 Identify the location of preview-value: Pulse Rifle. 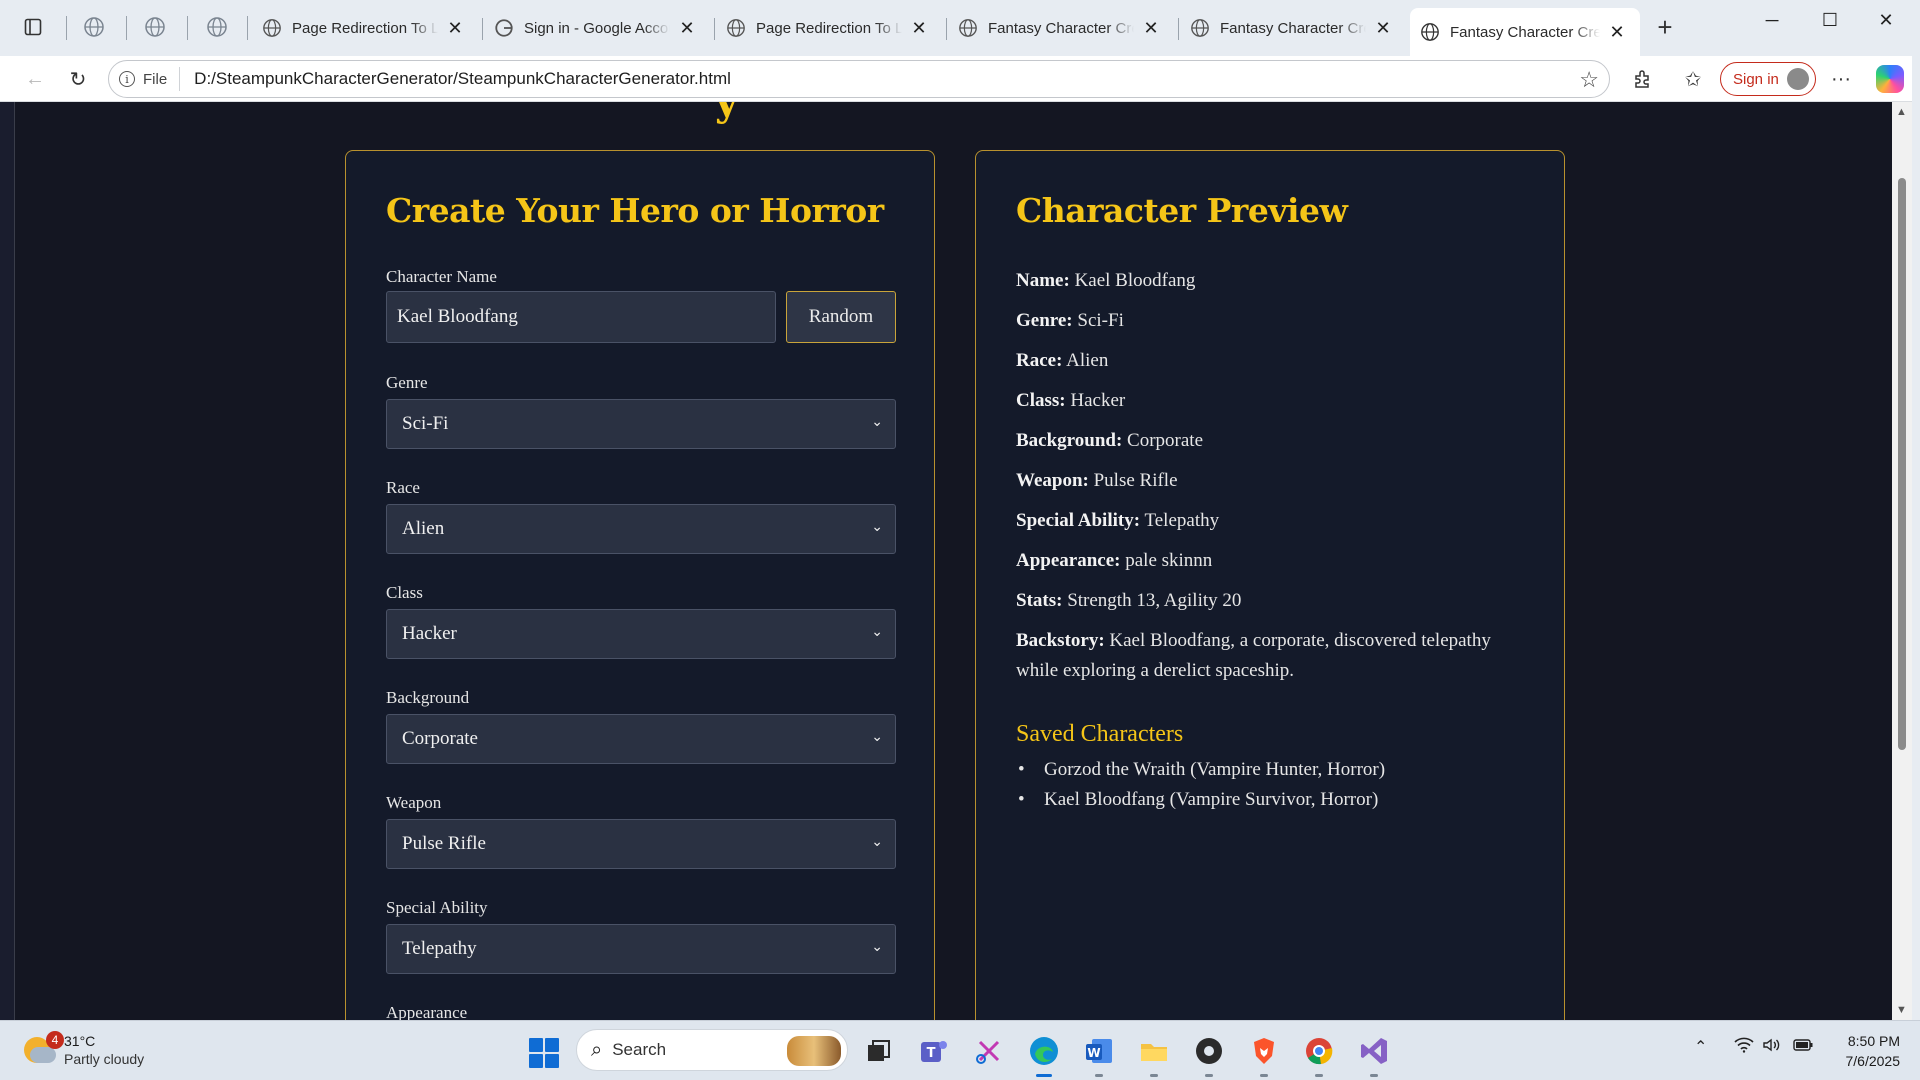
(1135, 480).